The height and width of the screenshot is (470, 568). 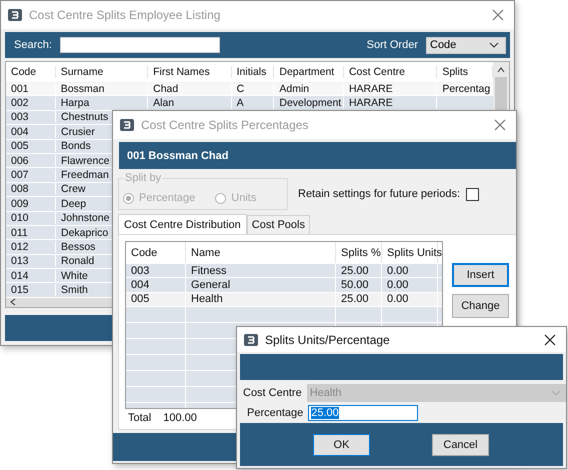 What do you see at coordinates (243, 198) in the screenshot?
I see `radio-label: Units` at bounding box center [243, 198].